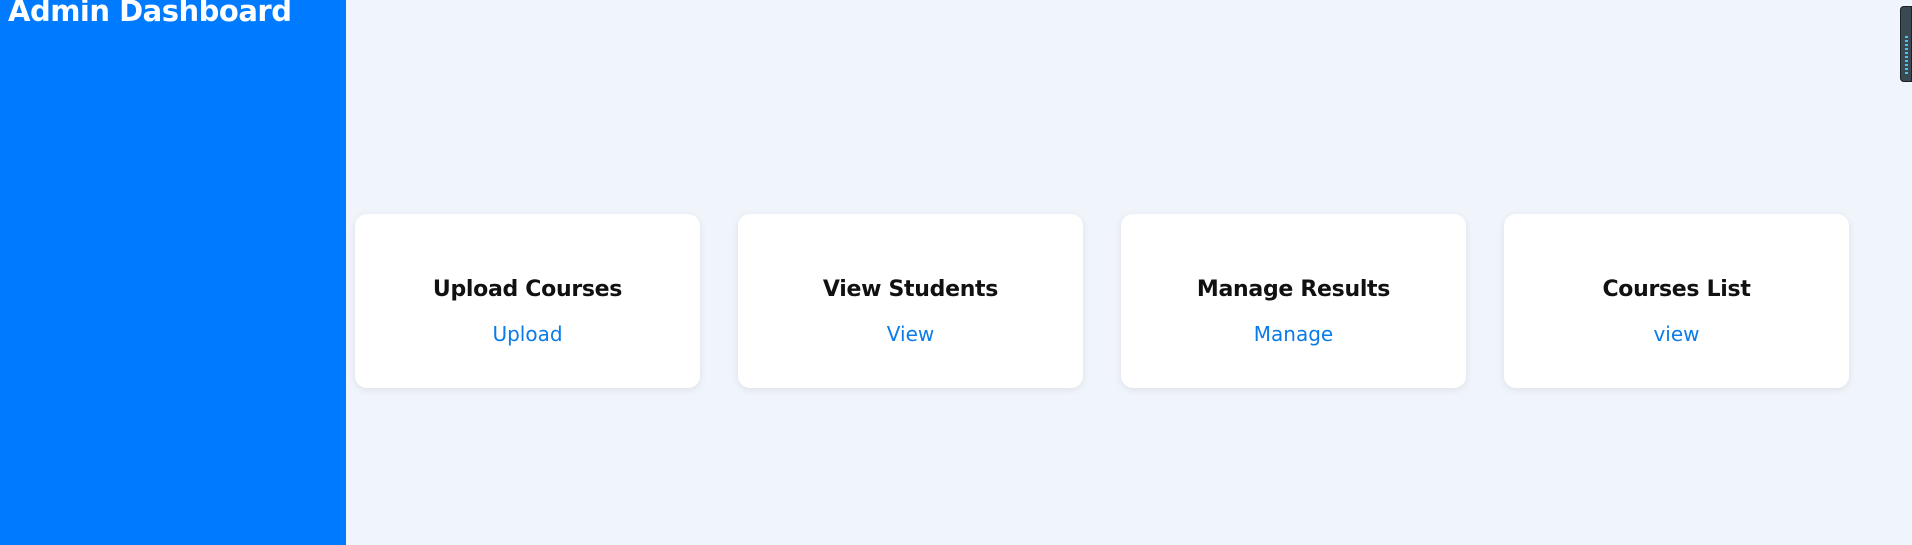 This screenshot has width=1912, height=545. Describe the element at coordinates (1906, 56) in the screenshot. I see `scroll-indicator` at that location.